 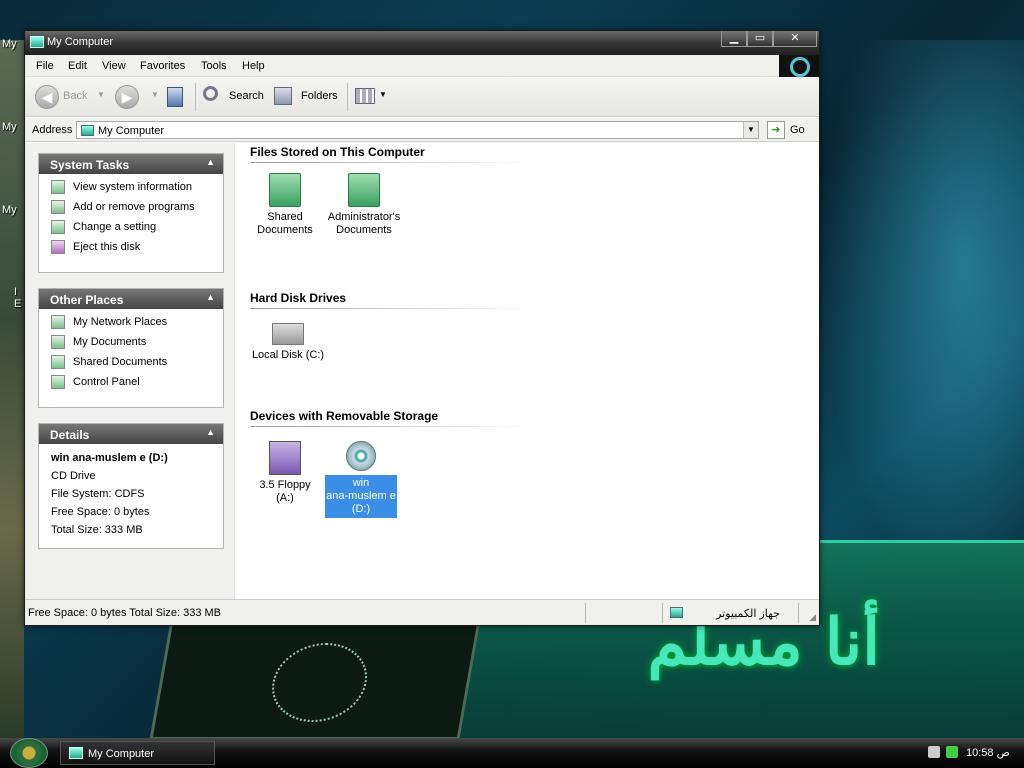 What do you see at coordinates (100, 512) in the screenshot?
I see `details-free-space: Free Space: 0 bytes` at bounding box center [100, 512].